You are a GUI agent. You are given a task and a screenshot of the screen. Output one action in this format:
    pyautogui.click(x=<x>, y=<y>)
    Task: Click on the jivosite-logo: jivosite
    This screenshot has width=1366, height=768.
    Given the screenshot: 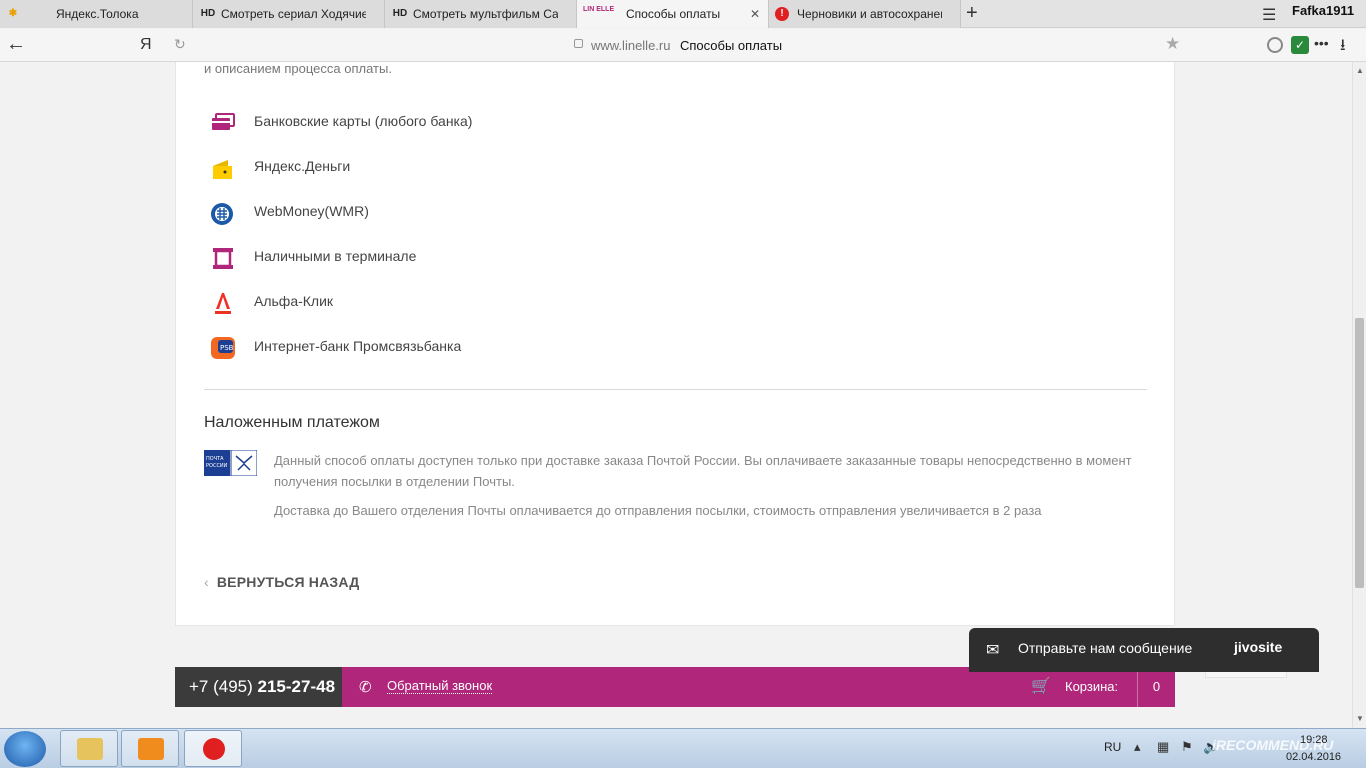 What is the action you would take?
    pyautogui.click(x=1258, y=647)
    